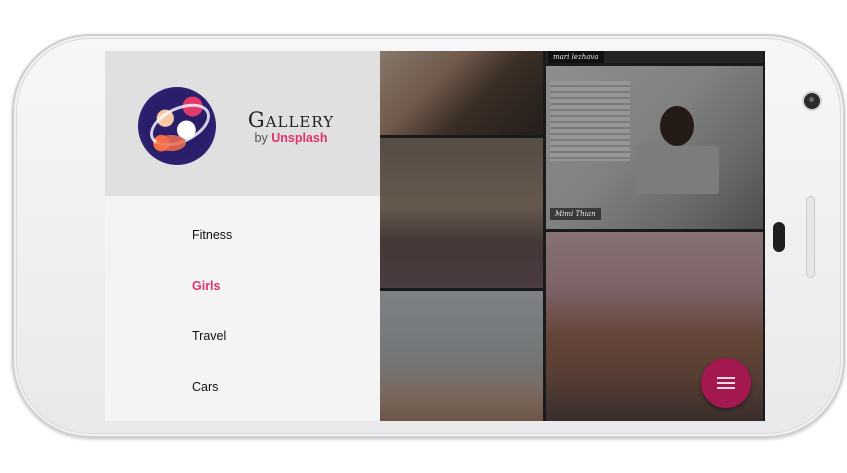 The width and height of the screenshot is (847, 473). I want to click on phone-sensor, so click(779, 237).